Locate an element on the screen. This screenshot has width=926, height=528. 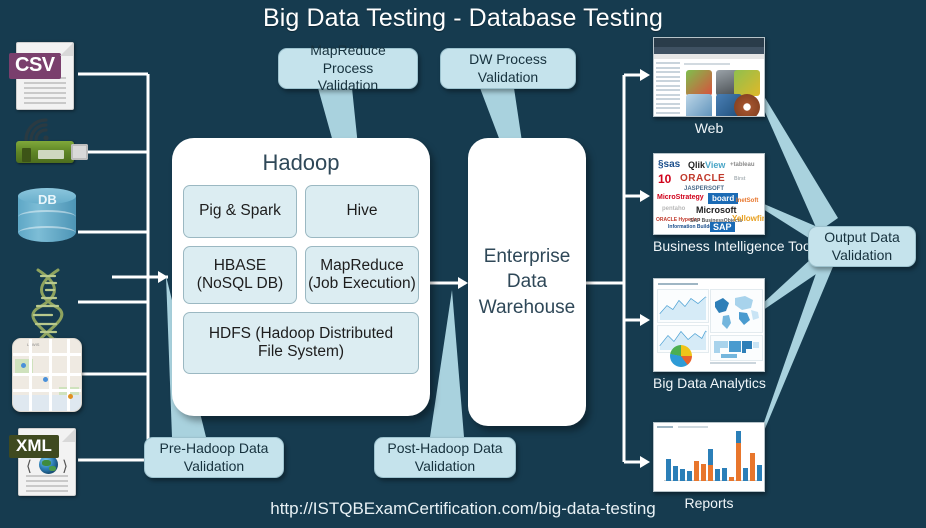
source-dna is located at coordinates (49, 308).